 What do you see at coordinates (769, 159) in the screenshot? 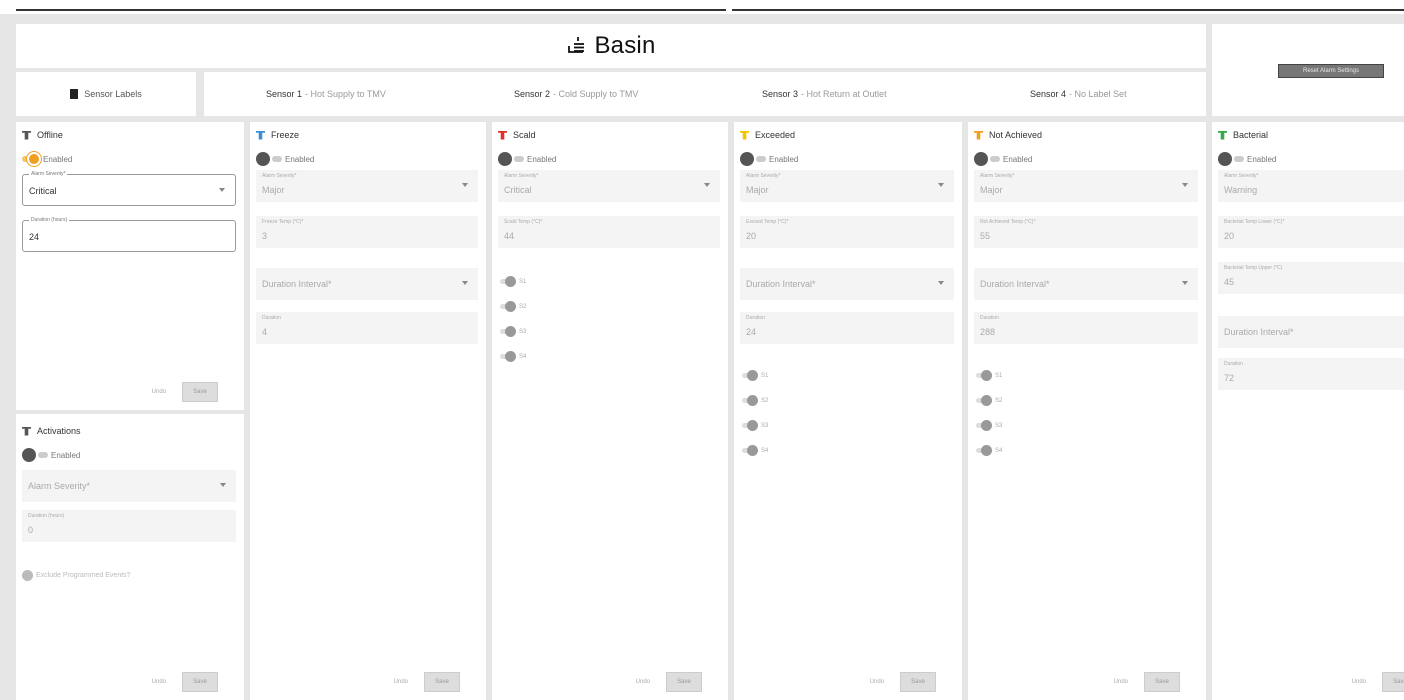
I see `exceeded-enabled-toggle: Enabled` at bounding box center [769, 159].